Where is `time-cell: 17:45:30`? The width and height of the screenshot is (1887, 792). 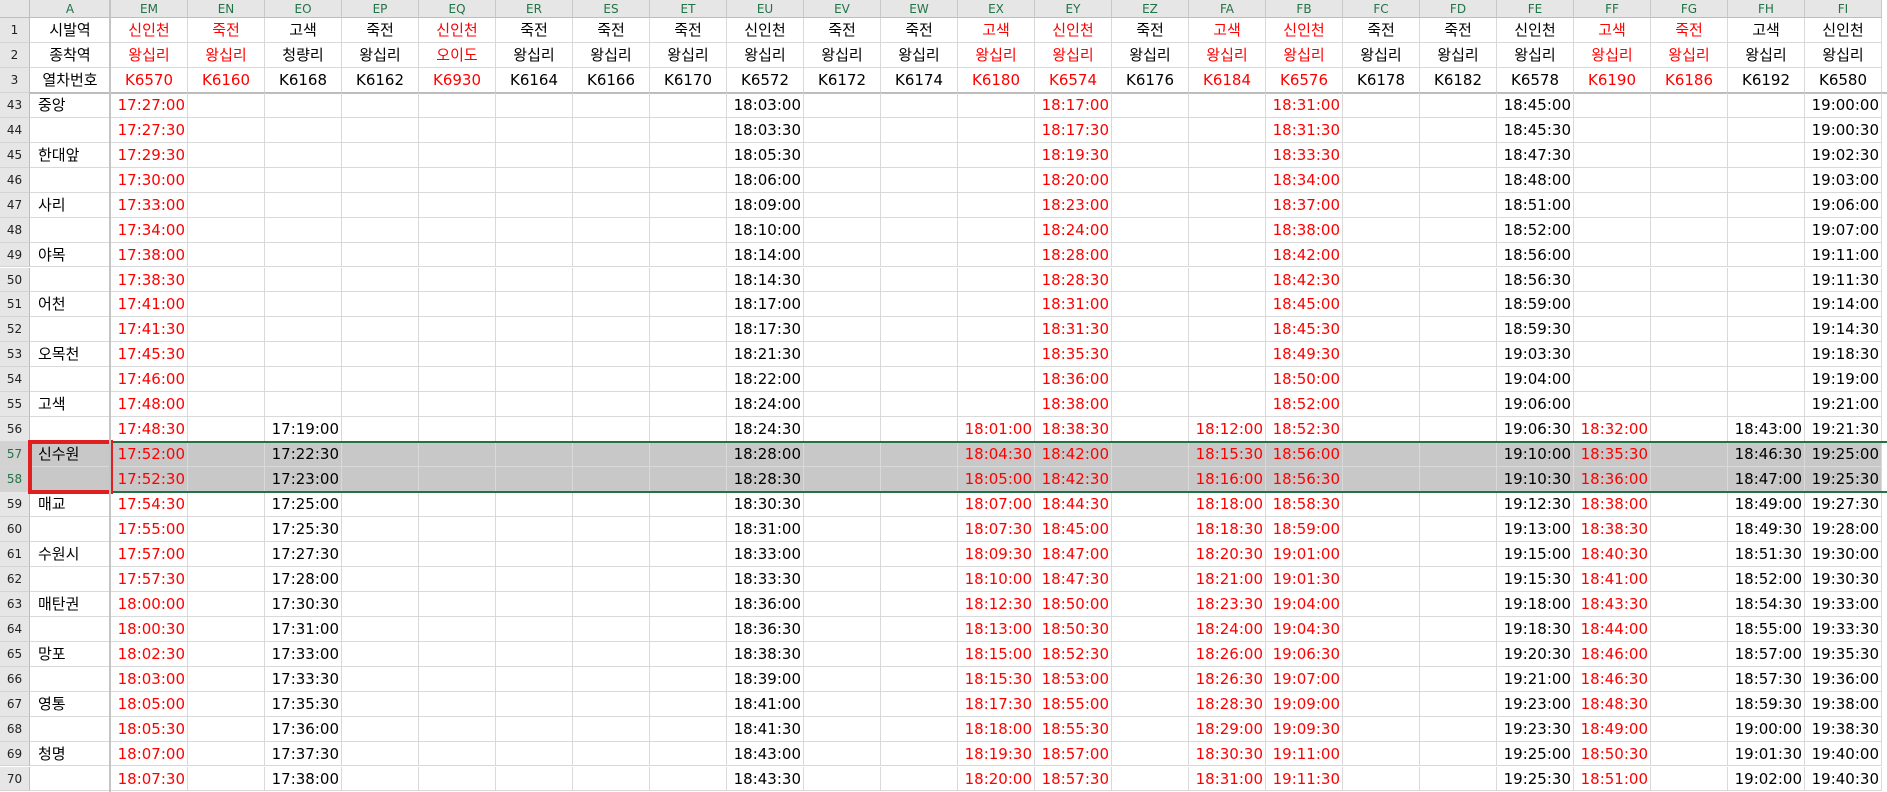 time-cell: 17:45:30 is located at coordinates (149, 355).